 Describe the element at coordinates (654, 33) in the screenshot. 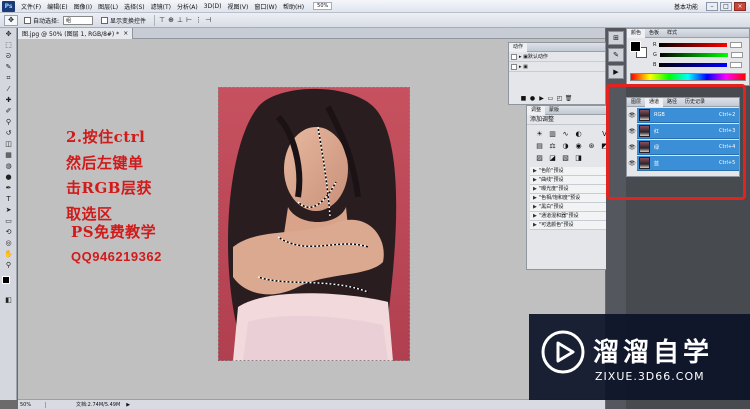

I see `tab-swatches: 色板` at that location.